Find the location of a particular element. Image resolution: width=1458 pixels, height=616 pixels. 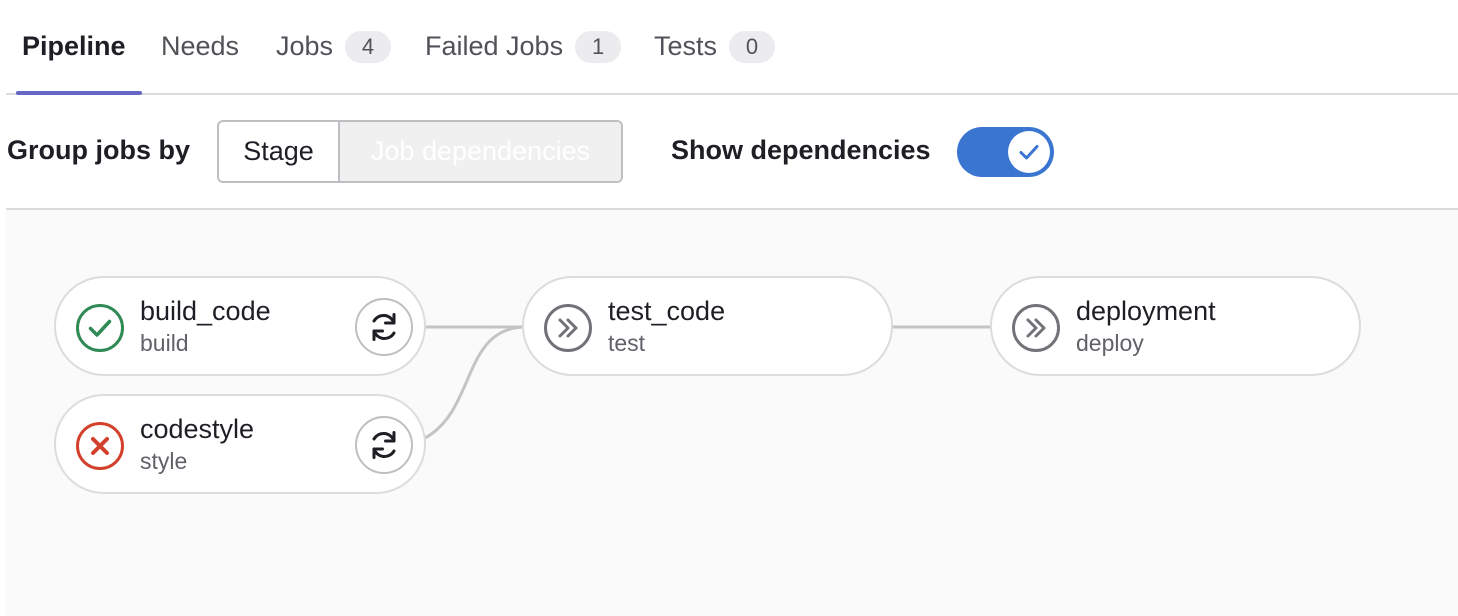

job-build-code: build_code build is located at coordinates (240, 326).